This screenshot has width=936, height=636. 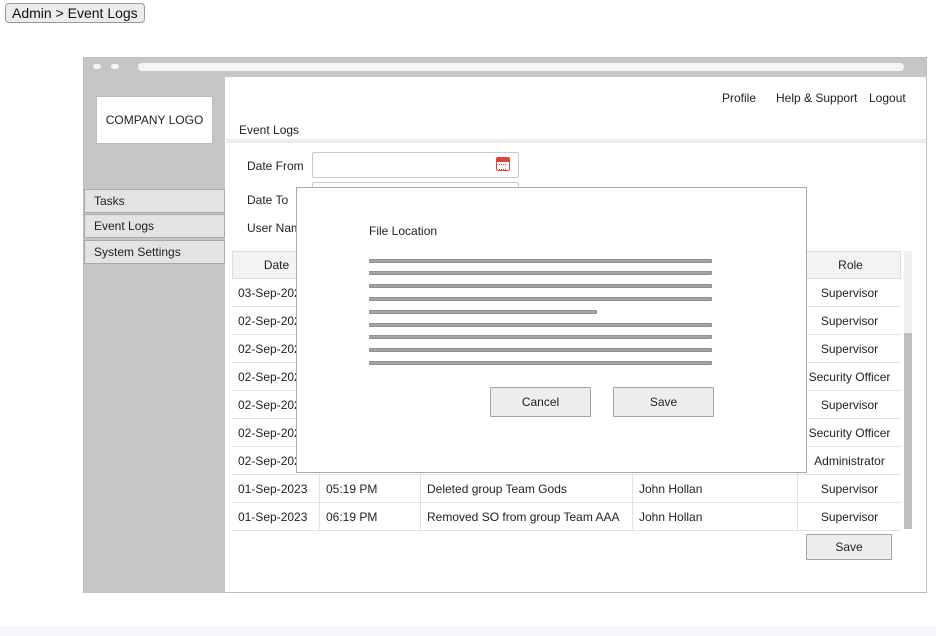 What do you see at coordinates (849, 547) in the screenshot?
I see `page-save-button: Save` at bounding box center [849, 547].